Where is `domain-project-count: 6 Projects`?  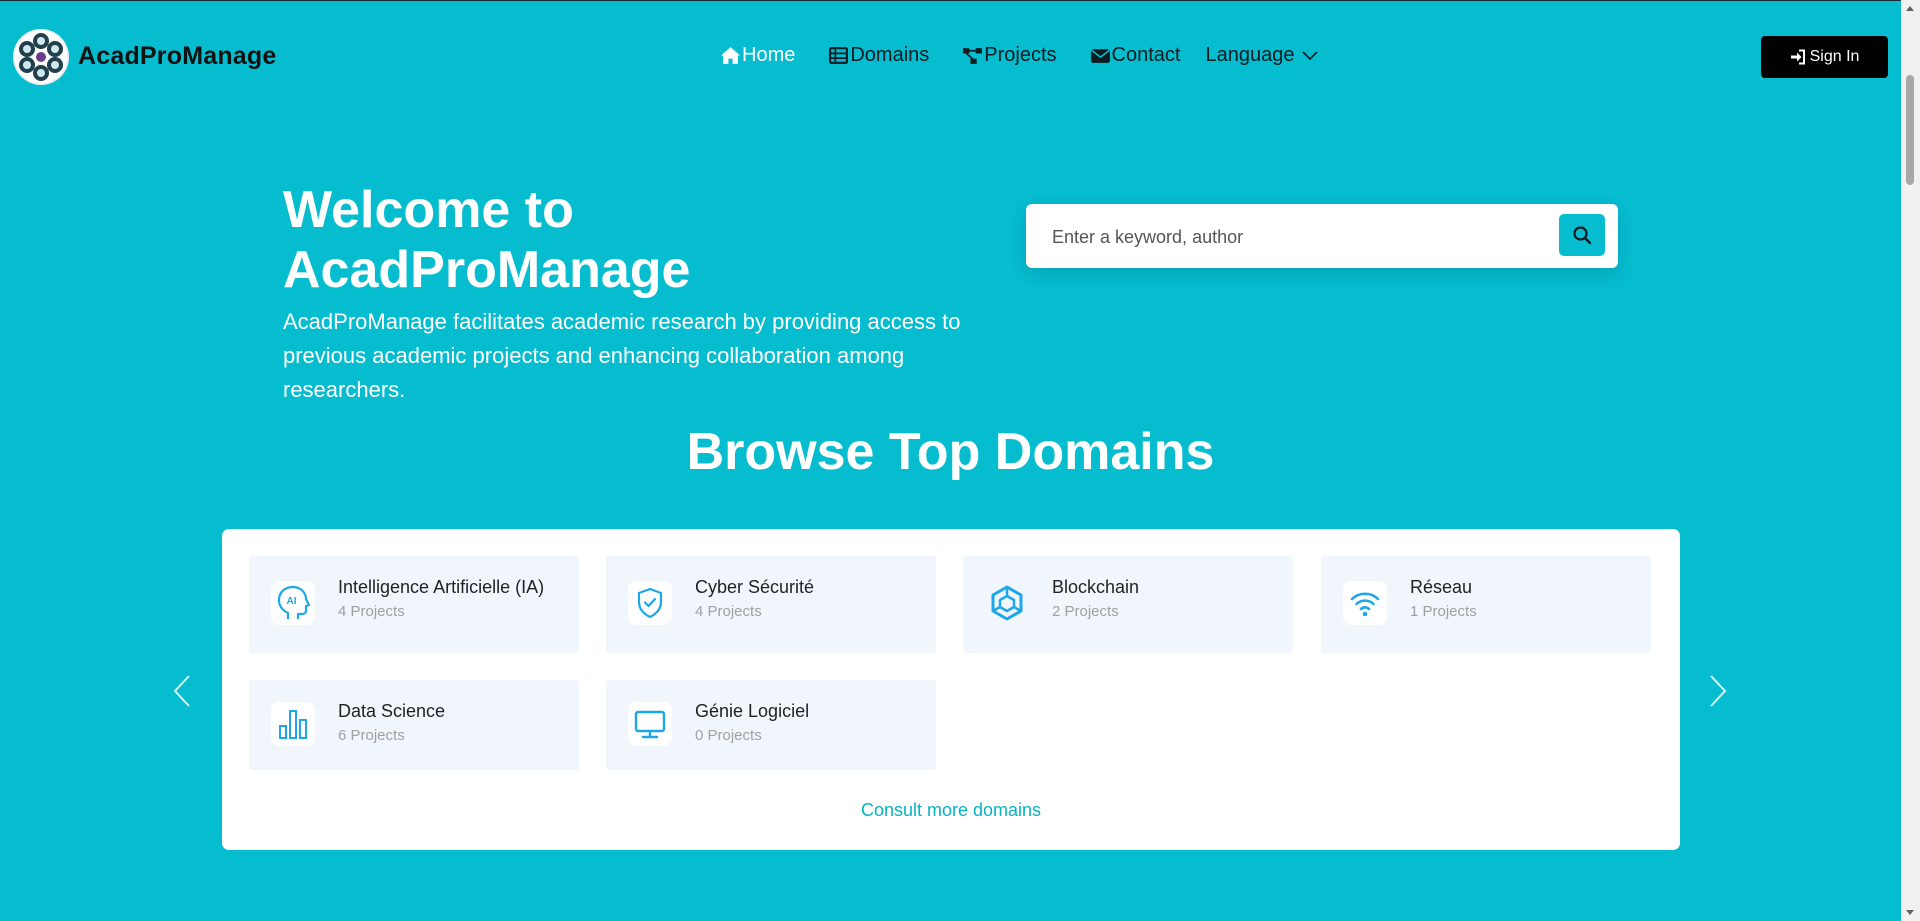
domain-project-count: 6 Projects is located at coordinates (371, 735).